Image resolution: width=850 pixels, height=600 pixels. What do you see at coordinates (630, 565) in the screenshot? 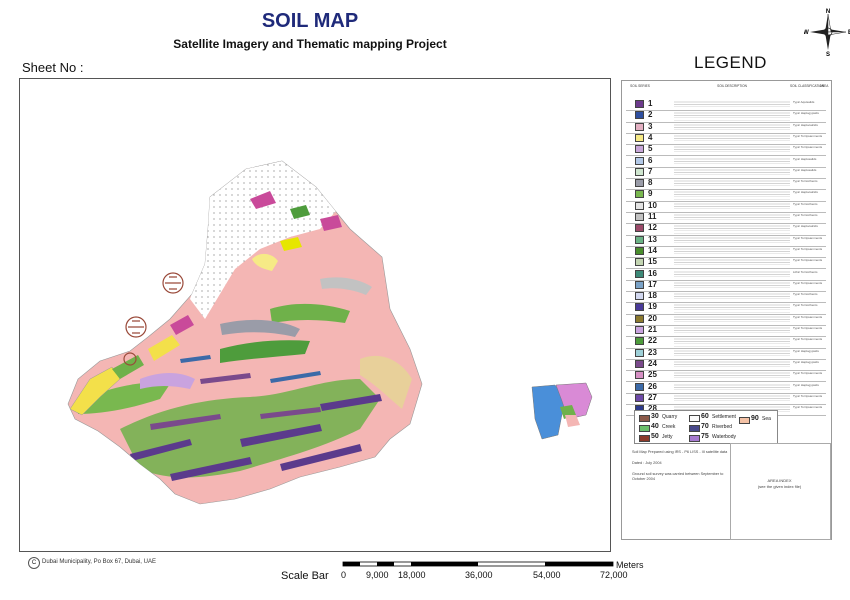
I see `scale-unit: Meters` at bounding box center [630, 565].